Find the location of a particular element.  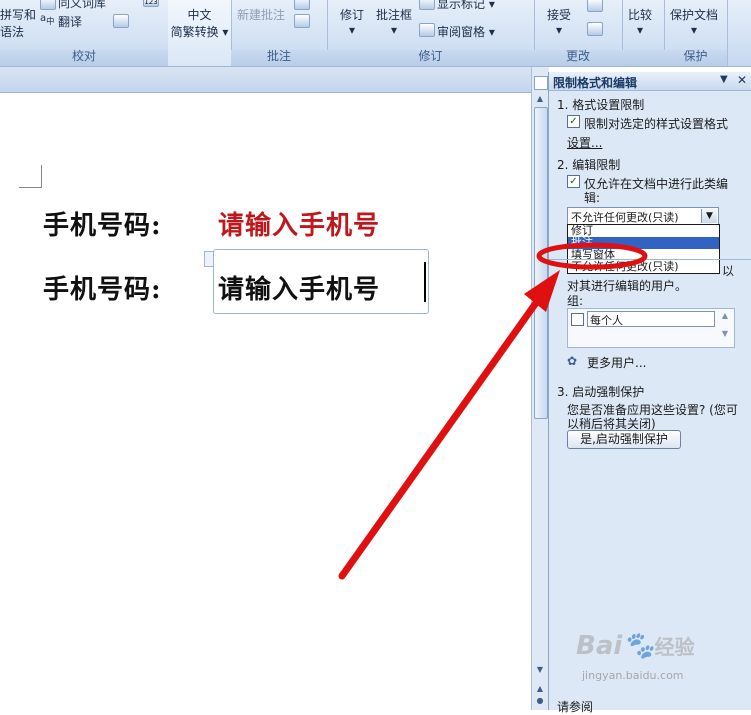

watermark-brand: Bai🐾经验 is located at coordinates (635, 646).